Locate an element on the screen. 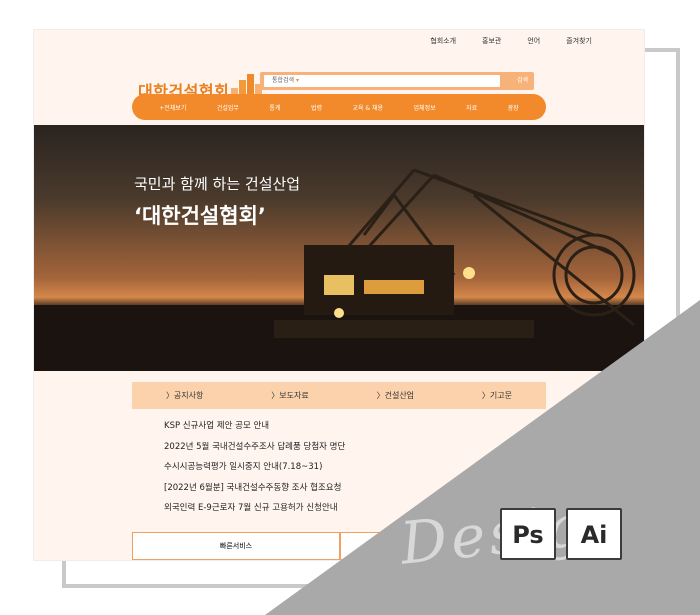  list-item: KSP 신규사업 제안 공모 안내 is located at coordinates (254, 426).